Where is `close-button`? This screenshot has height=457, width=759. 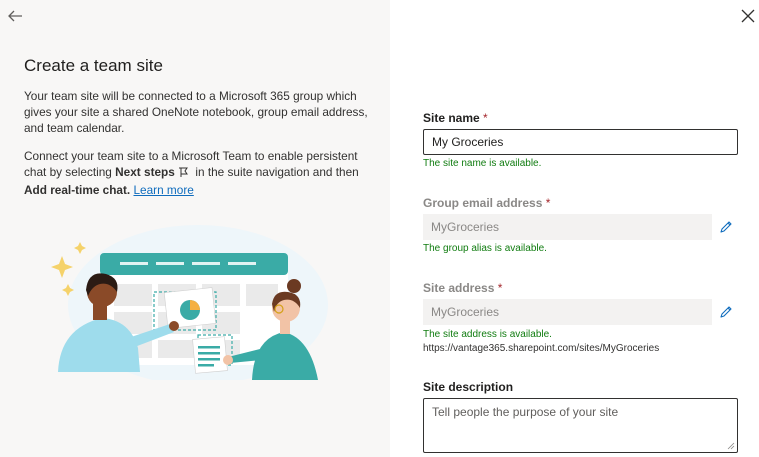 close-button is located at coordinates (748, 16).